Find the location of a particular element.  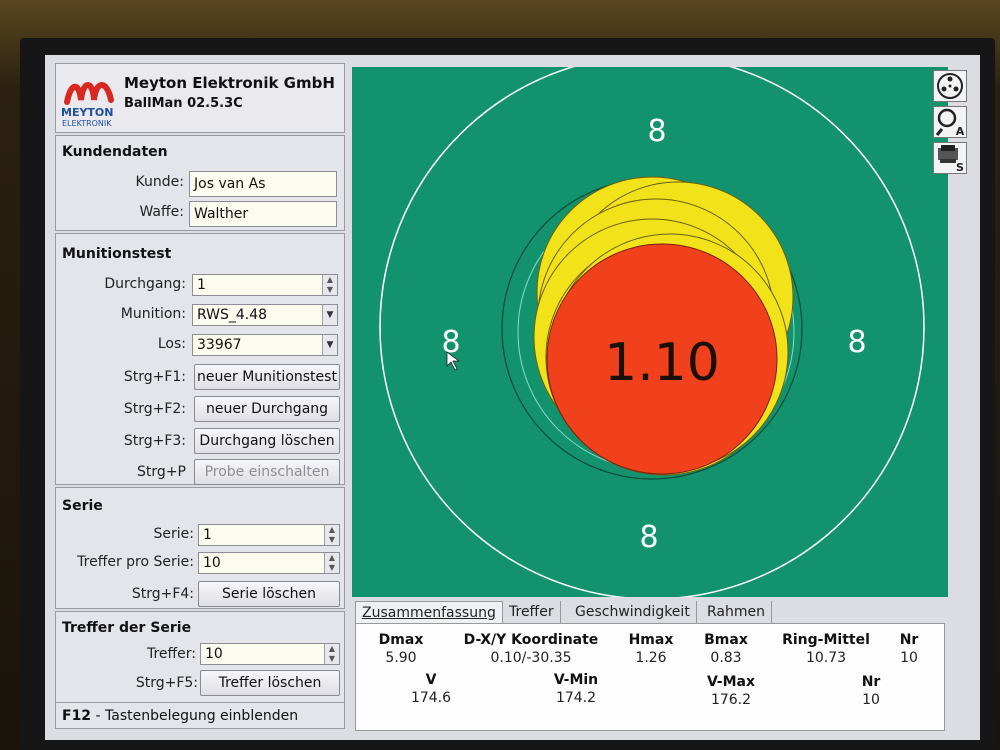

serie-value: 1 is located at coordinates (207, 535).